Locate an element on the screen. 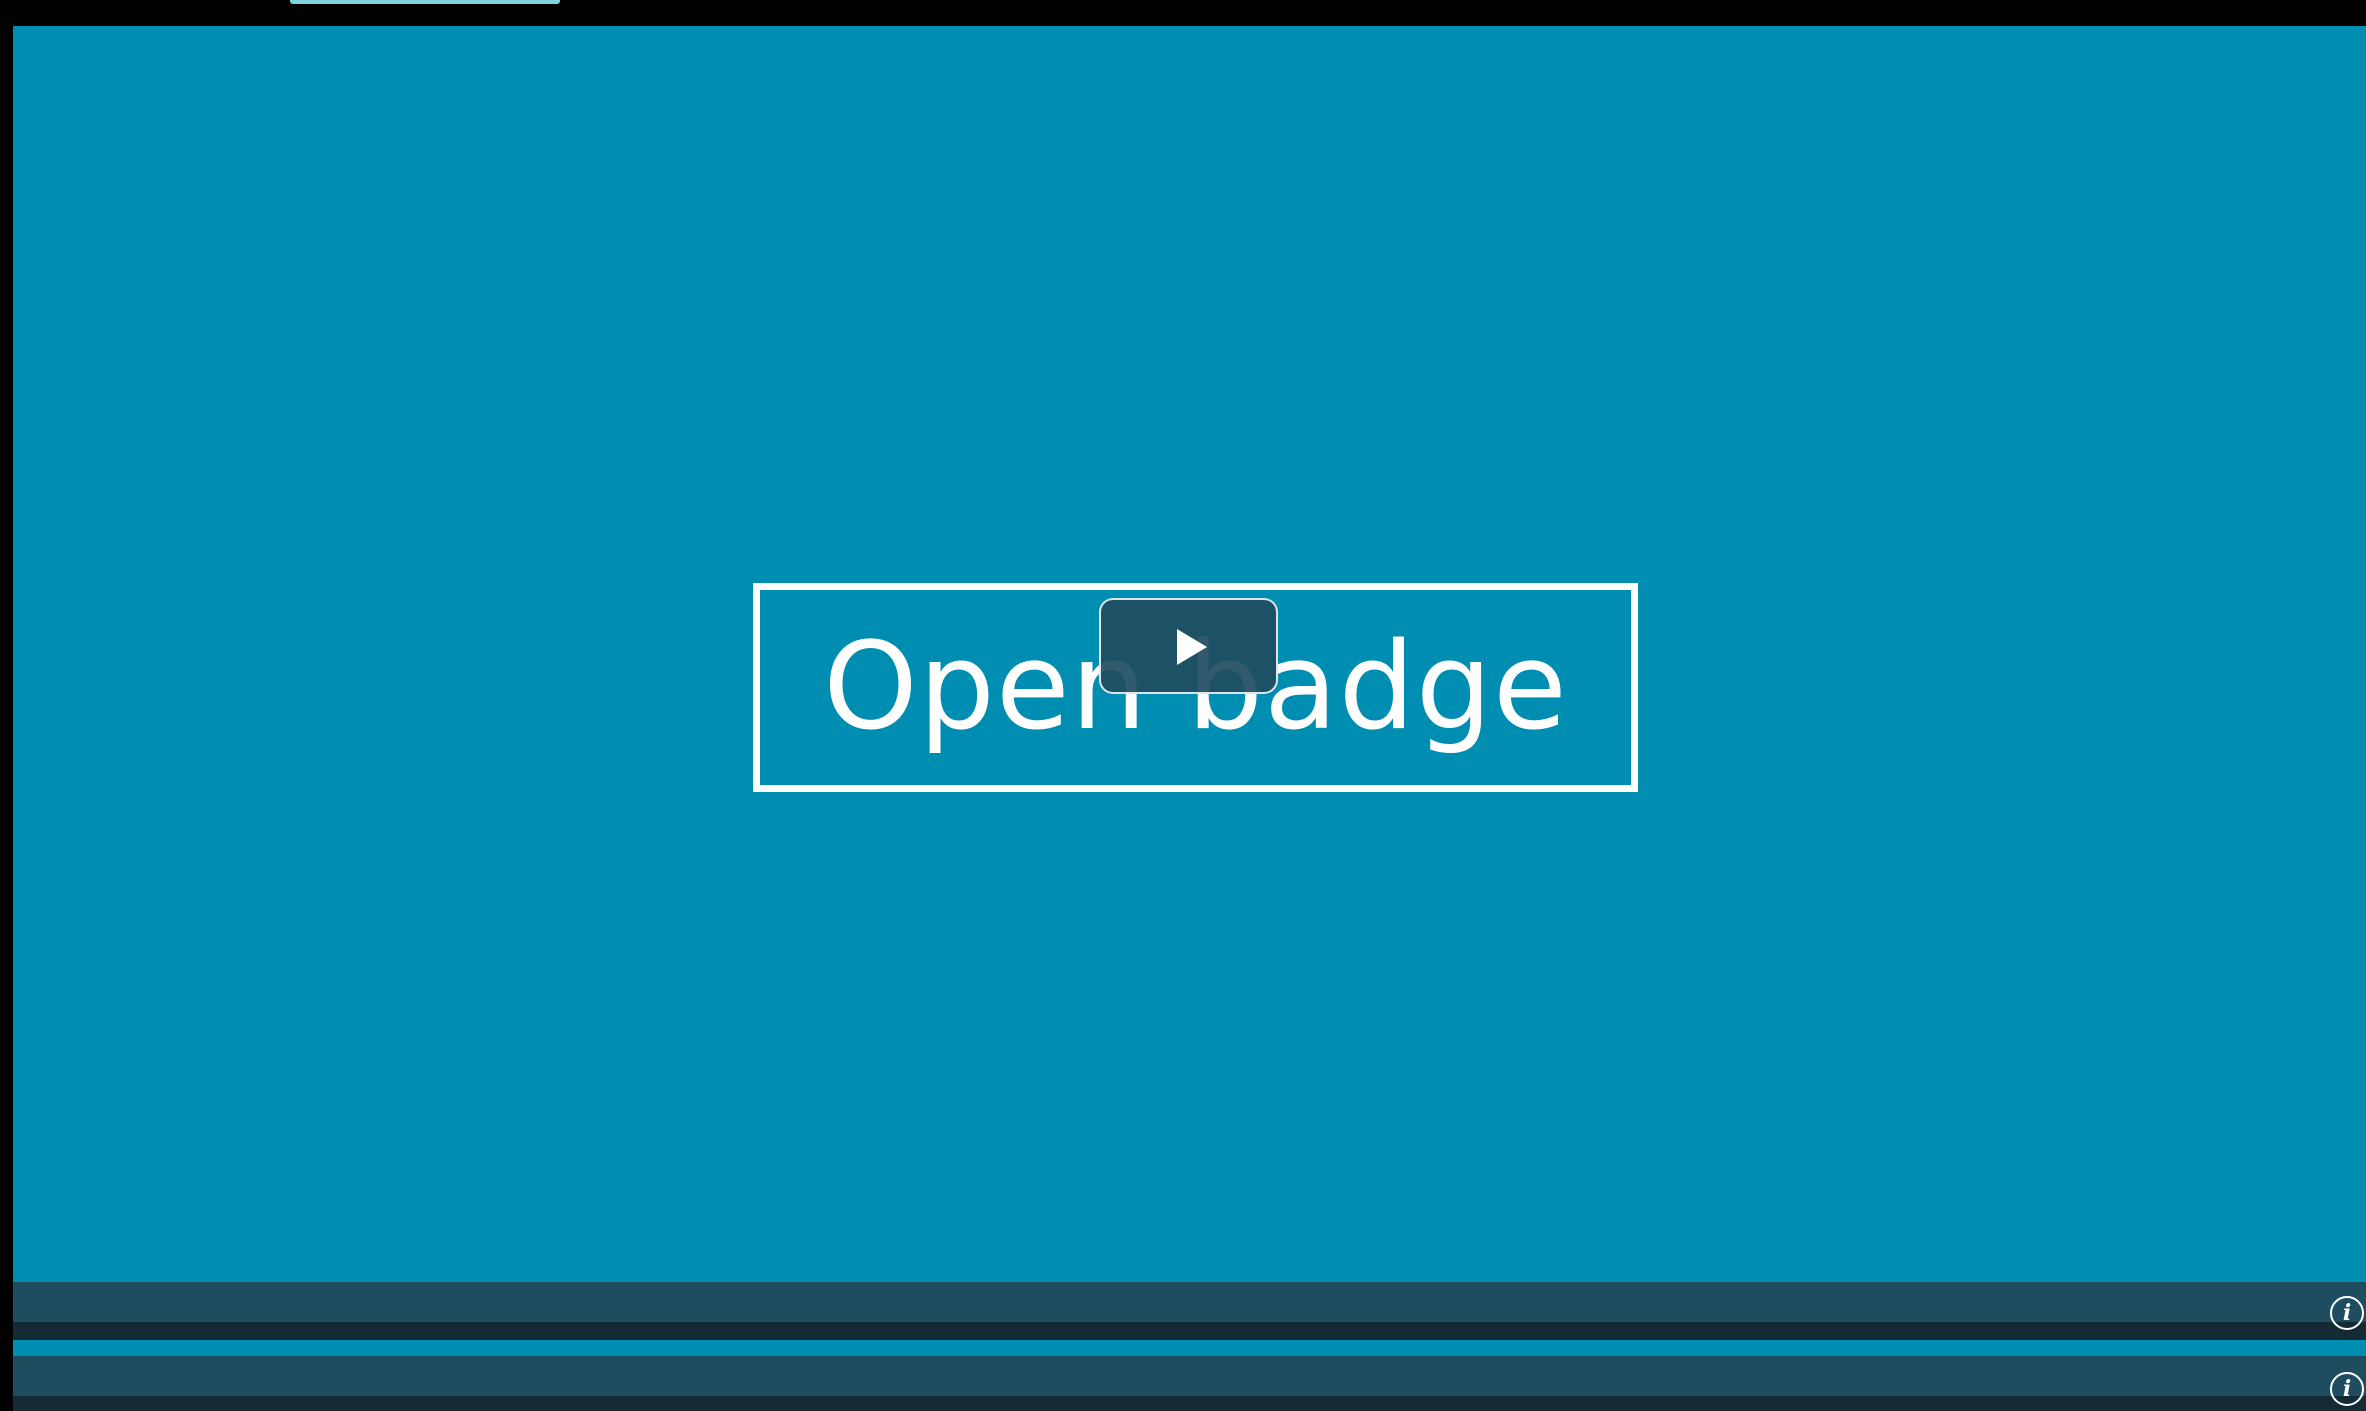 The image size is (2366, 1411). separator-strip is located at coordinates (1189, 1348).